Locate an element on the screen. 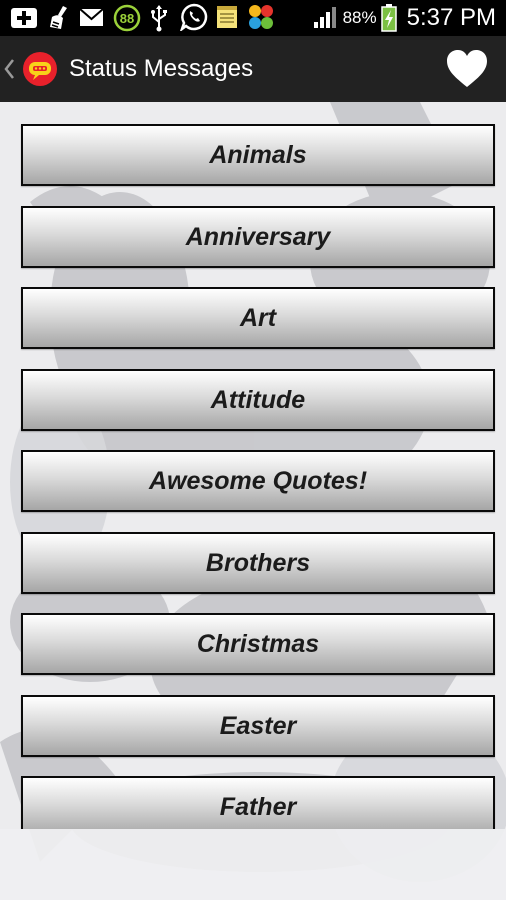  status-bar-right: 88% 5:37 PM is located at coordinates (404, 18).